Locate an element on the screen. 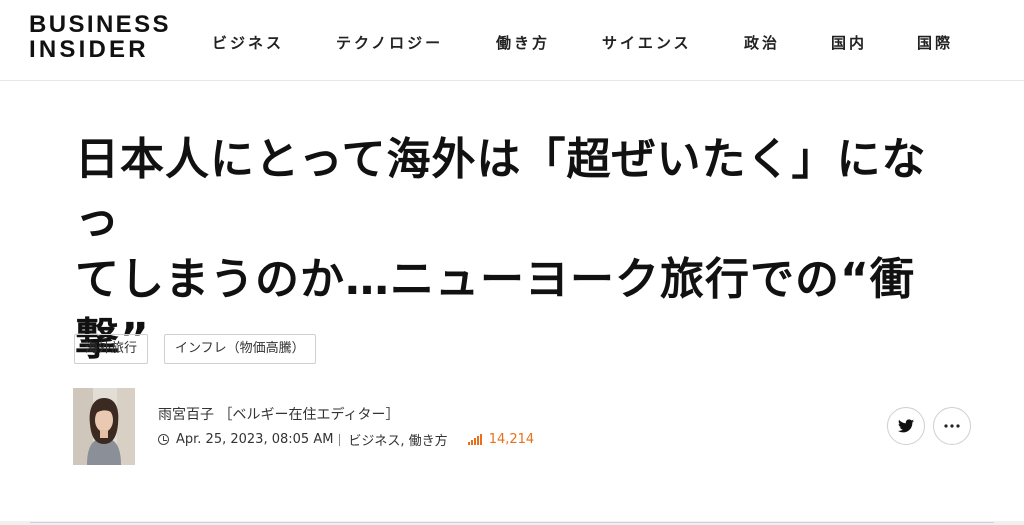 The height and width of the screenshot is (525, 1024). article-title-line-2: てしまうのか…ニューヨーク旅行での“衝 is located at coordinates (495, 279).